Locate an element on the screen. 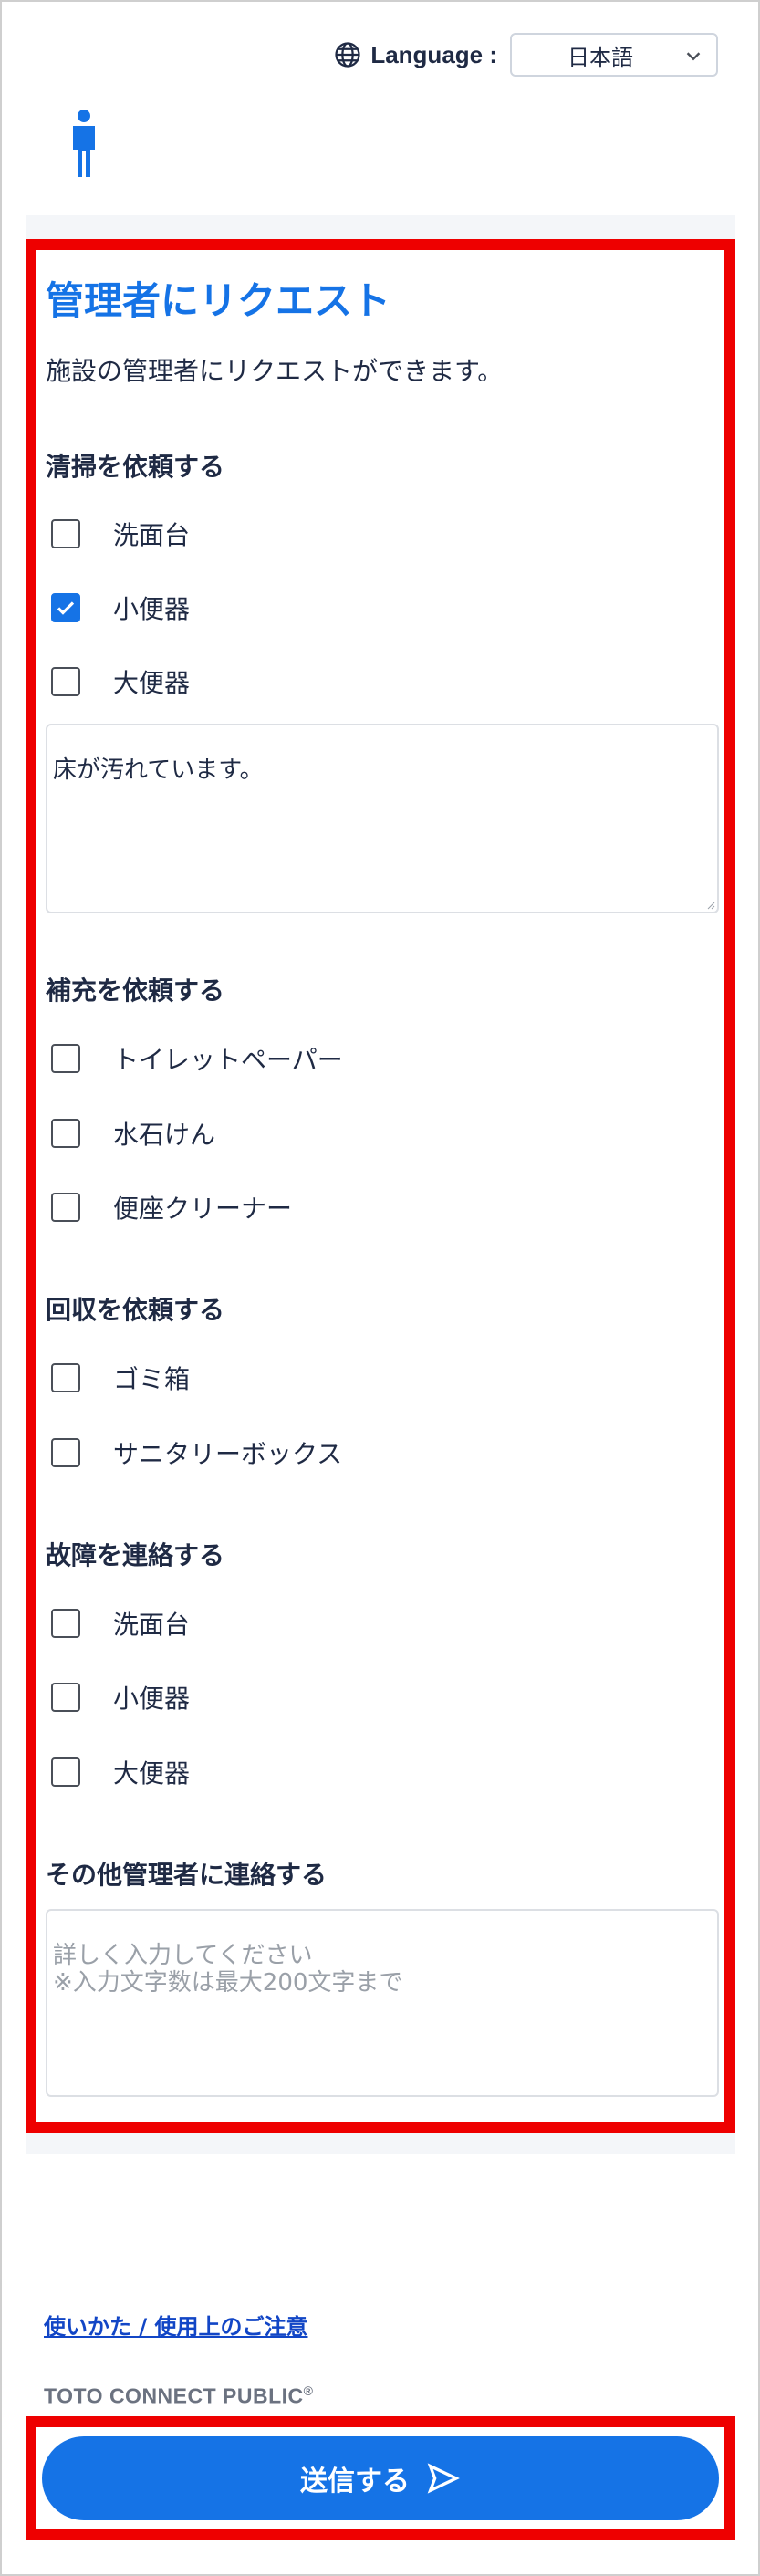 Image resolution: width=760 pixels, height=2576 pixels. option-collect-sanitary-box: サニタリーボックス is located at coordinates (196, 1452).